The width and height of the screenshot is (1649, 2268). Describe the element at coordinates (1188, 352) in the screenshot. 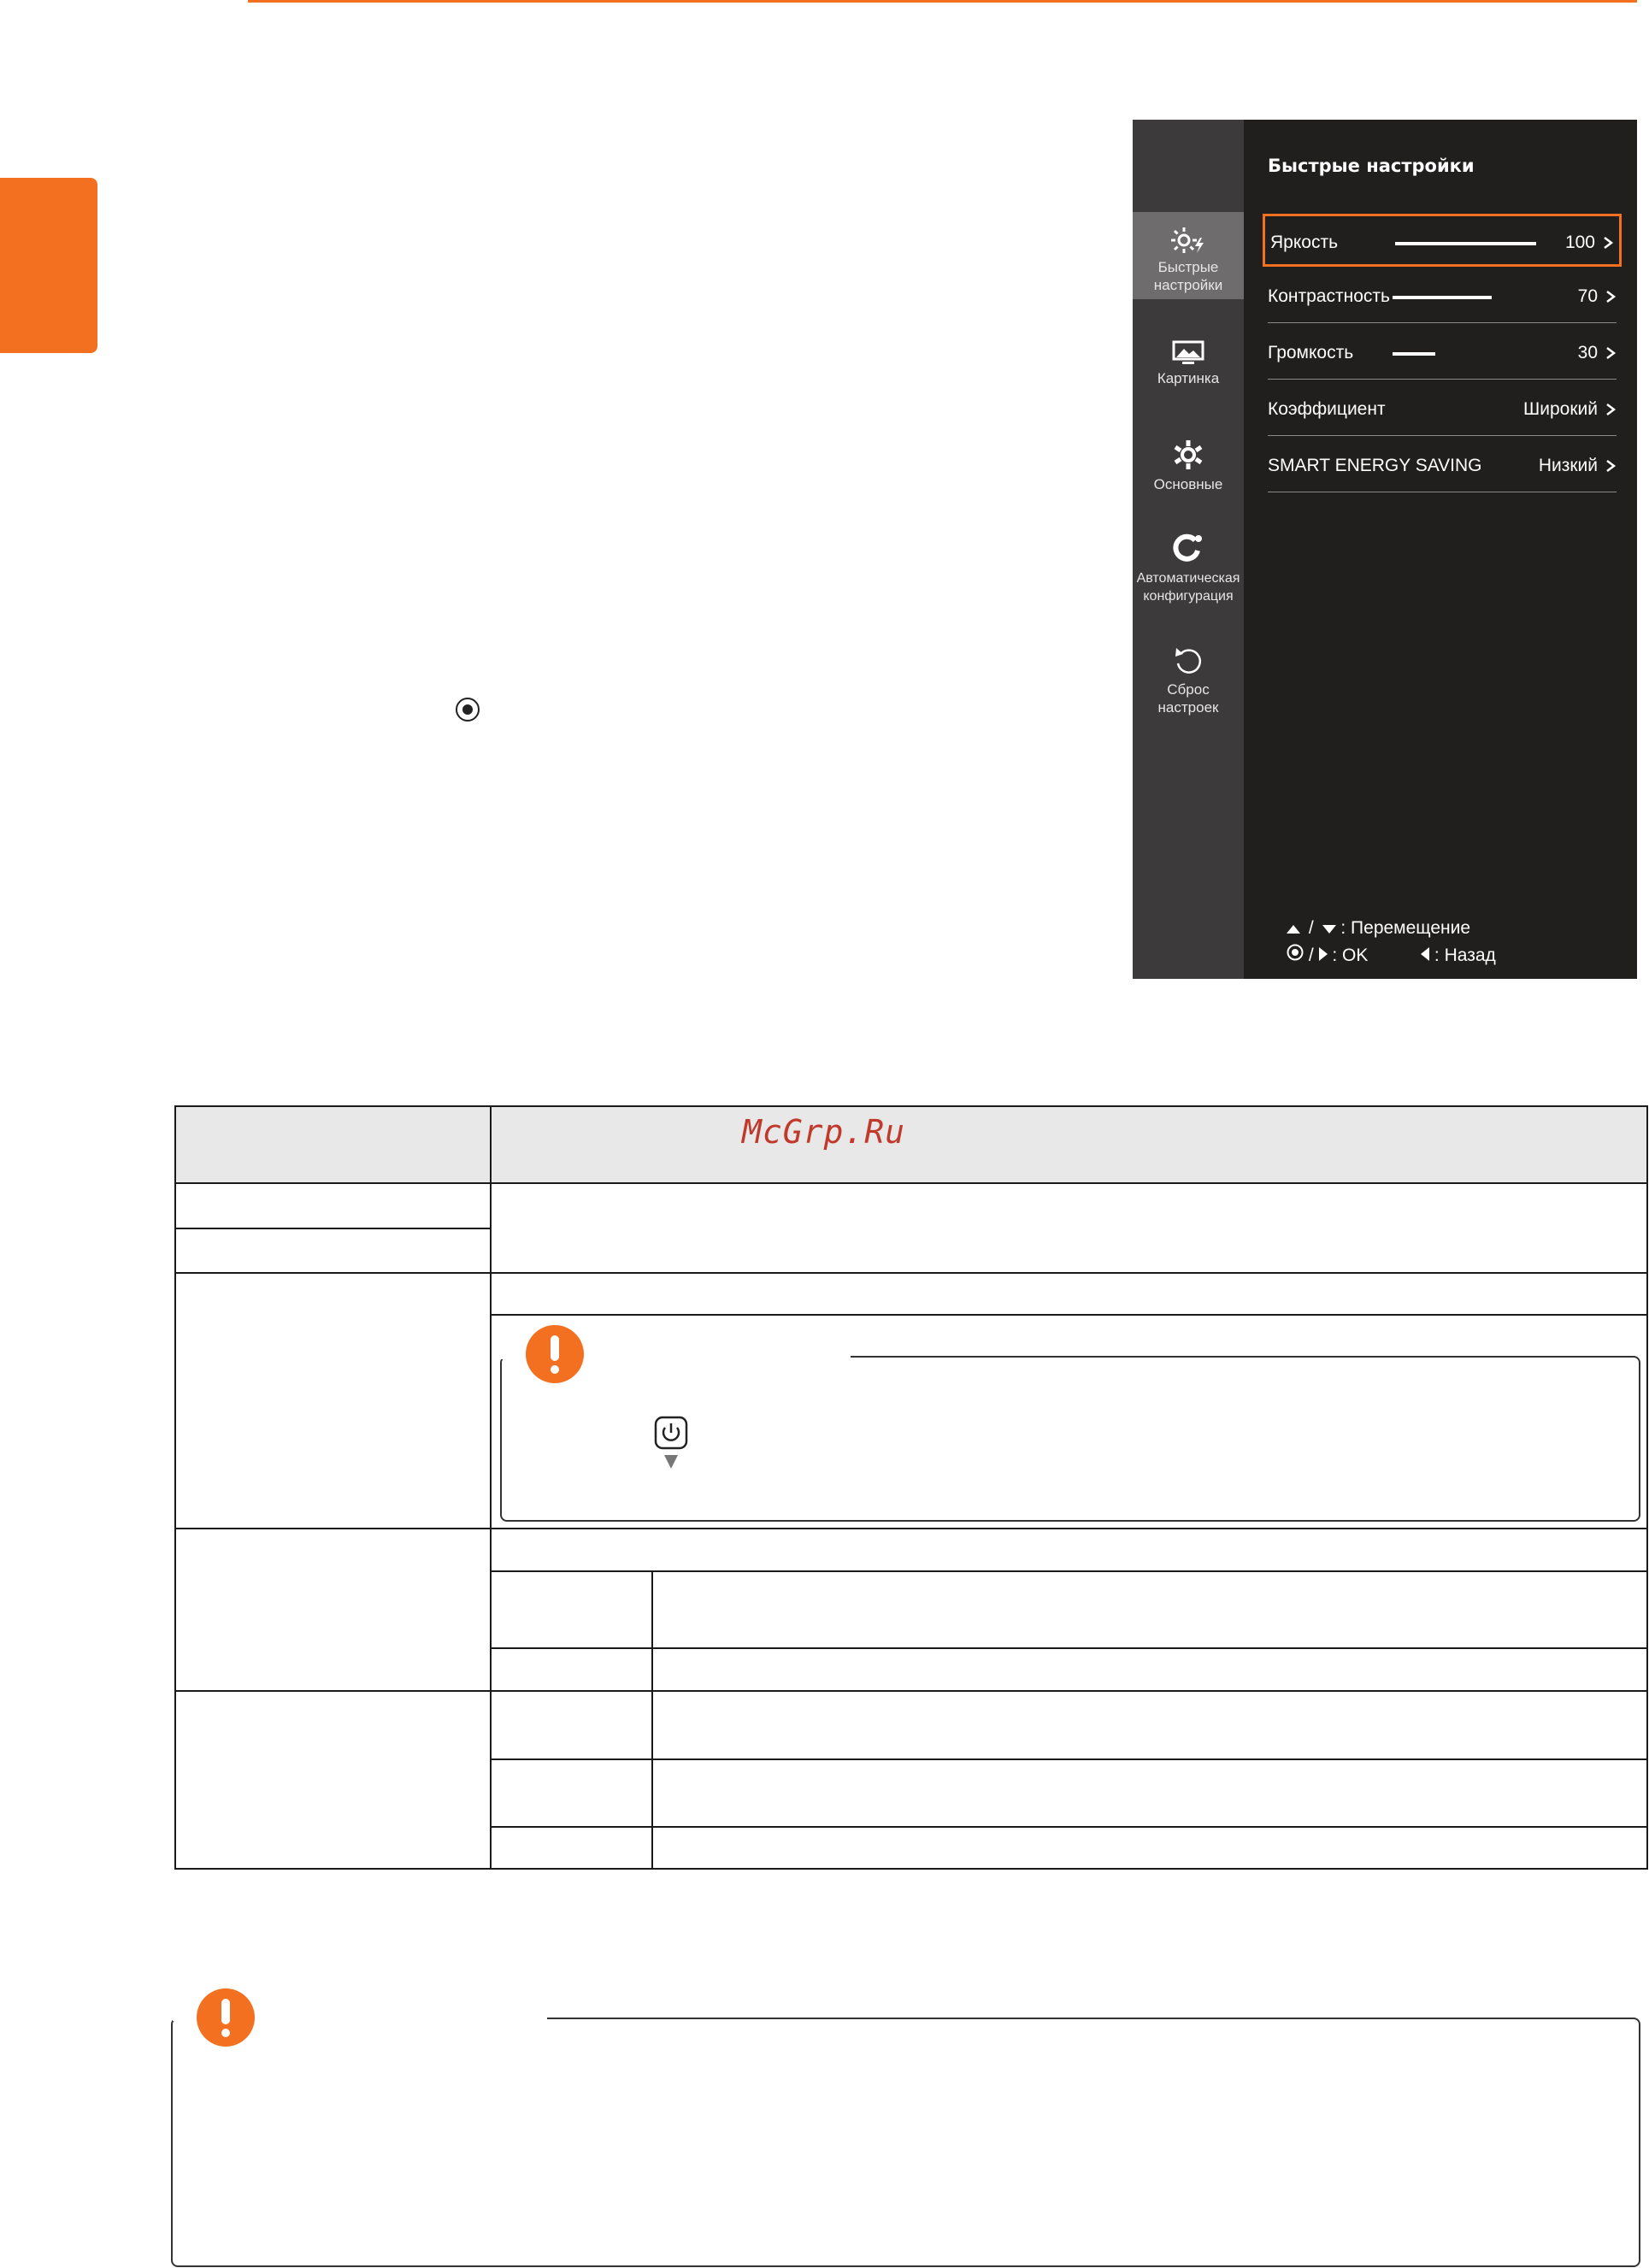

I see `picture-icon` at that location.